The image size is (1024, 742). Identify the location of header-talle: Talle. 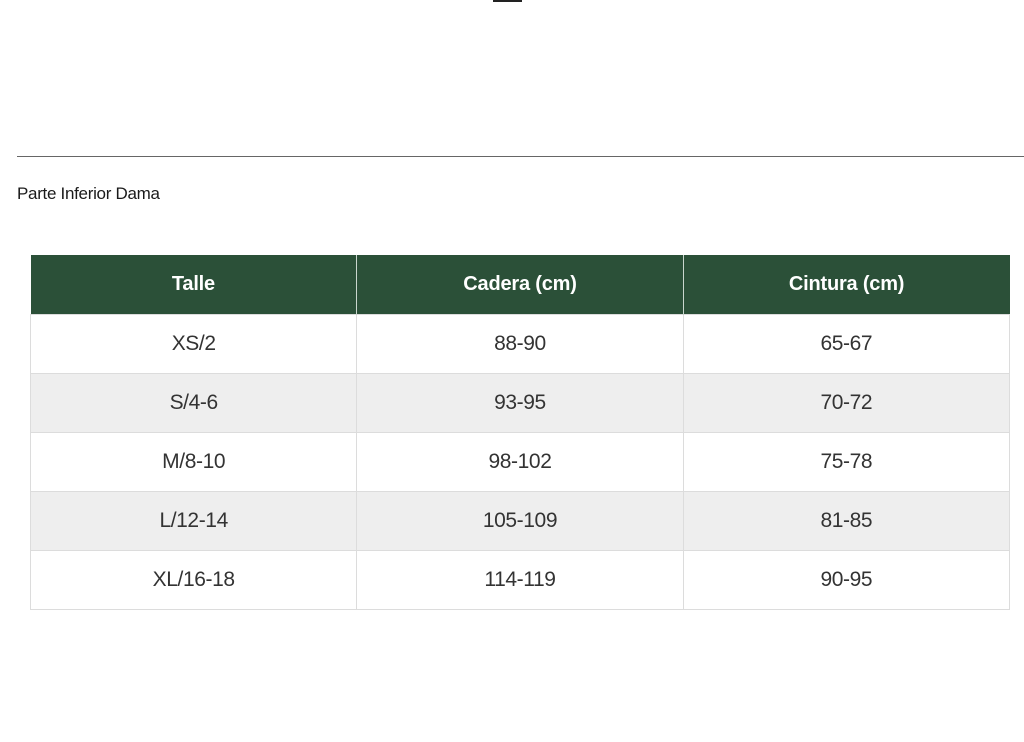
(194, 285).